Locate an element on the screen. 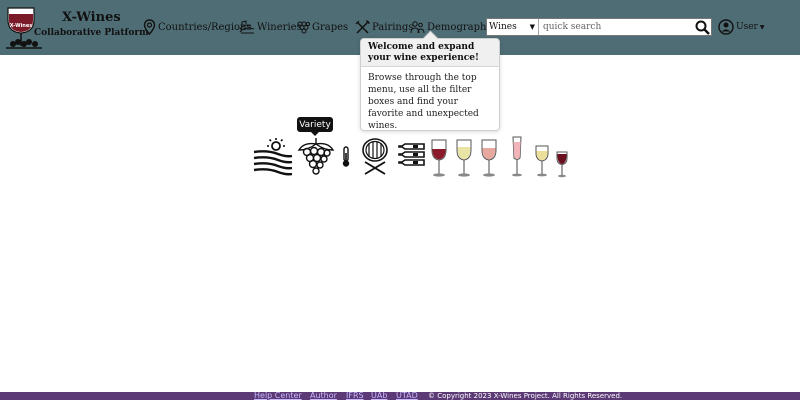 This screenshot has height=400, width=800. nav-grapes: Grapes is located at coordinates (322, 27).